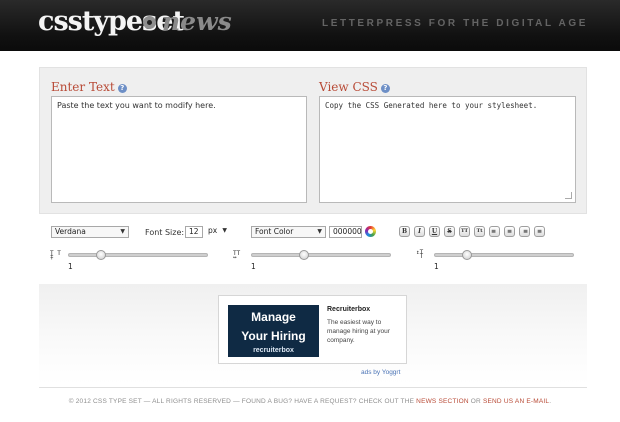  I want to click on enter-text-label: Enter Text, so click(83, 87).